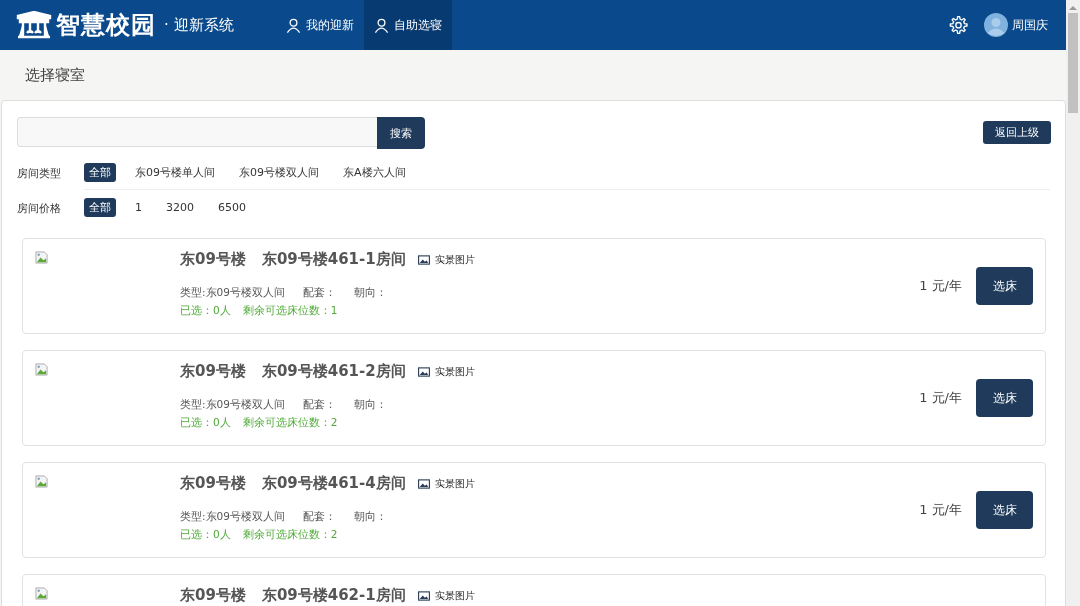  What do you see at coordinates (175, 172) in the screenshot?
I see `filter-option: 东09号楼单人间` at bounding box center [175, 172].